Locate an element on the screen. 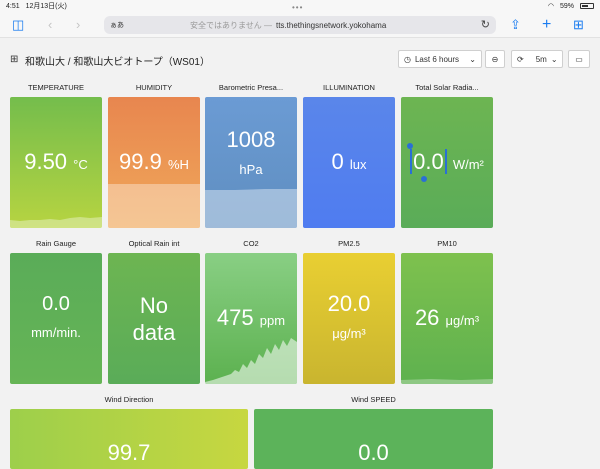  sparkline-pressure is located at coordinates (251, 208).